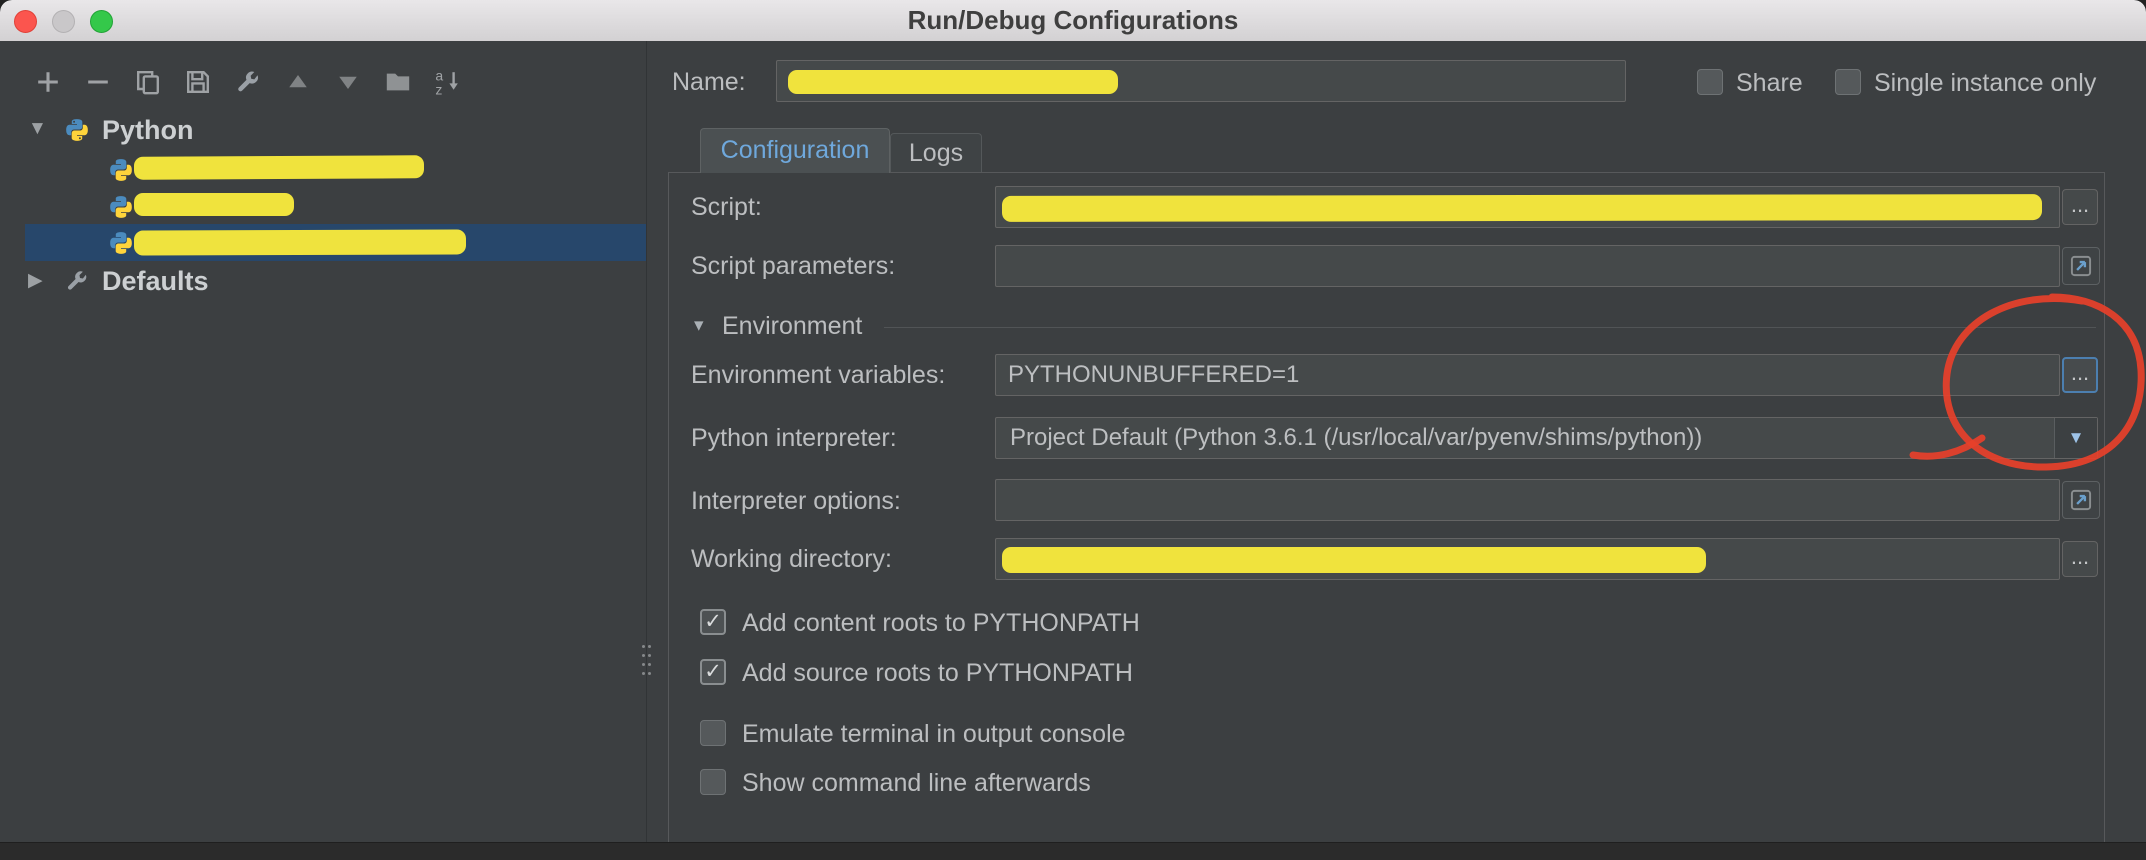 The height and width of the screenshot is (860, 2146). Describe the element at coordinates (796, 501) in the screenshot. I see `interpreter-options-label: Interpreter options:` at that location.